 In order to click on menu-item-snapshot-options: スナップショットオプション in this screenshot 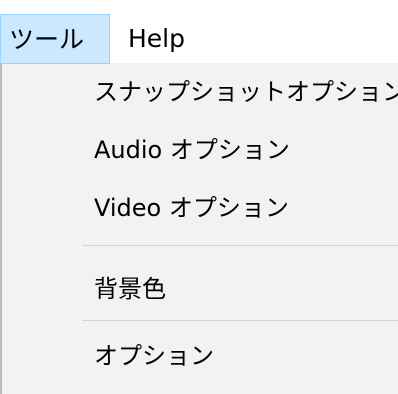, I will do `click(246, 92)`.